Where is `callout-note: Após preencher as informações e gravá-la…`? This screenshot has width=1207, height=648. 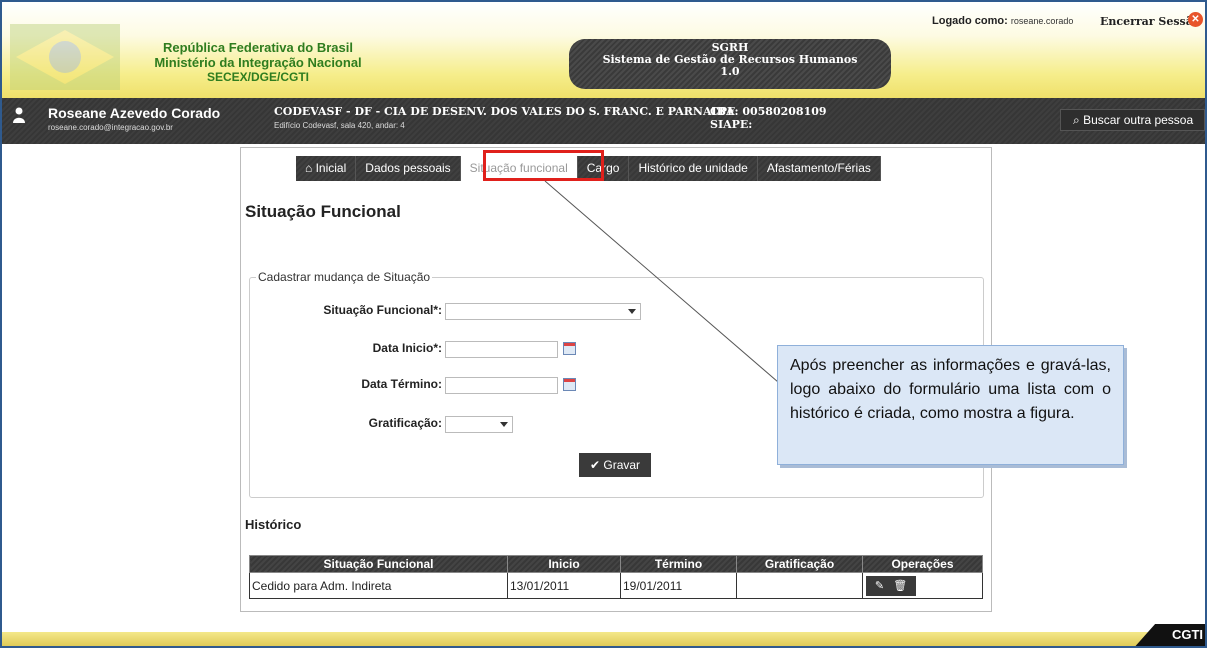 callout-note: Após preencher as informações e gravá-la… is located at coordinates (950, 405).